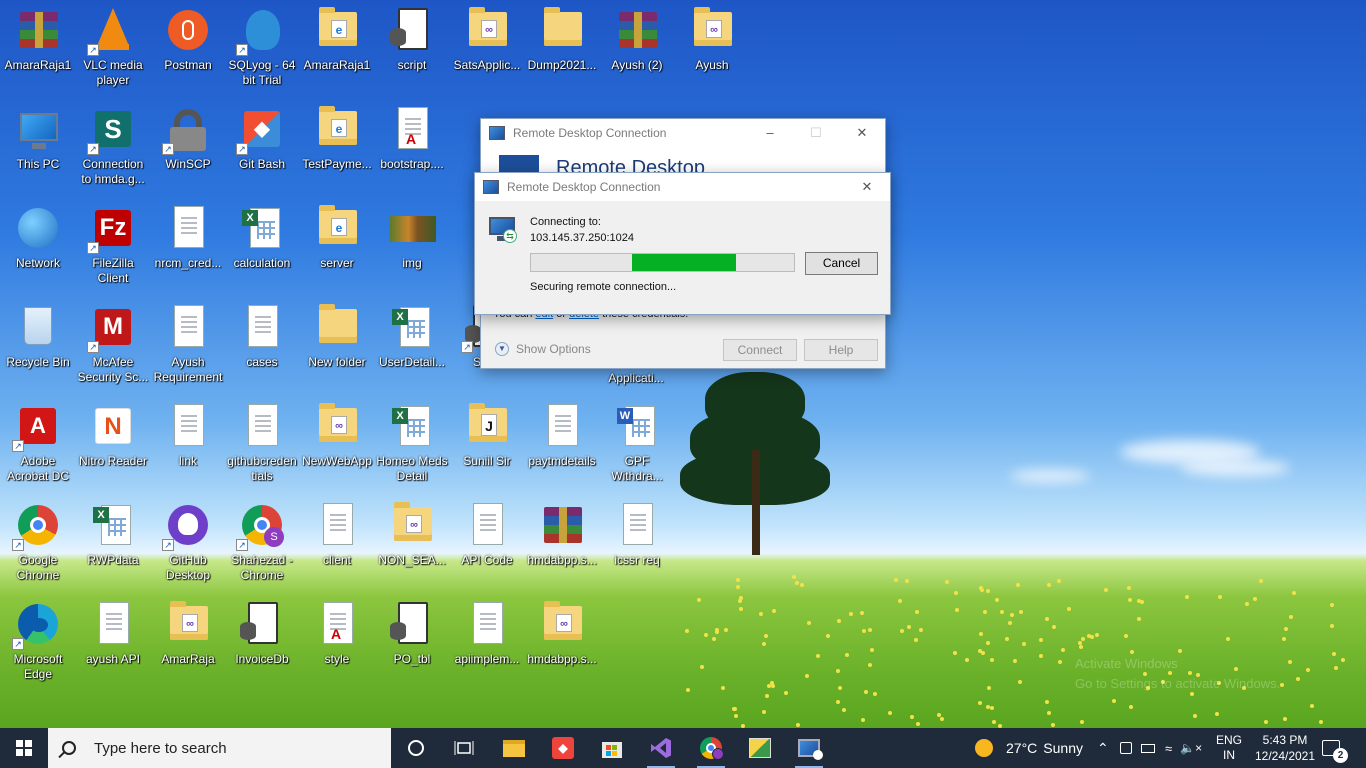  Describe the element at coordinates (113, 642) in the screenshot. I see `desktop-icon-doc: ayush API` at that location.